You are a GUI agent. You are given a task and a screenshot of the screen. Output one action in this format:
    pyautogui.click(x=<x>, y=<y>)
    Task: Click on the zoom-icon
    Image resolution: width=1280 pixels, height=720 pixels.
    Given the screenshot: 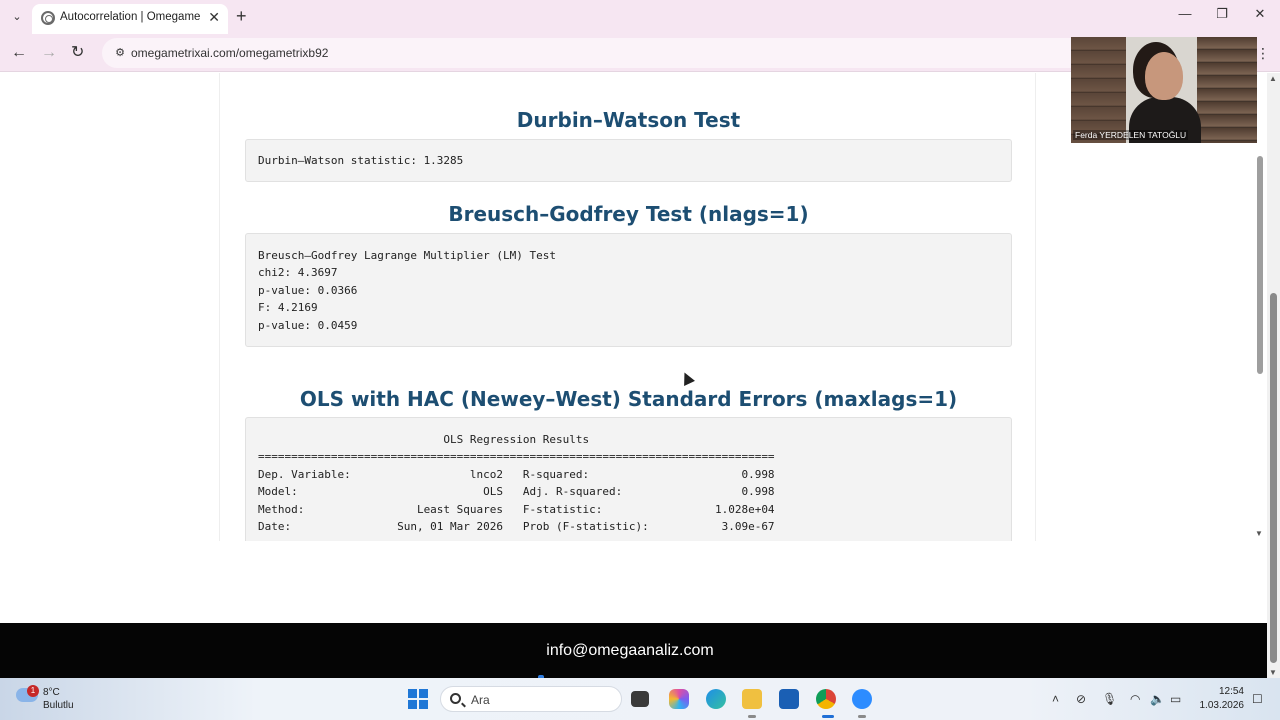 What is the action you would take?
    pyautogui.click(x=862, y=699)
    